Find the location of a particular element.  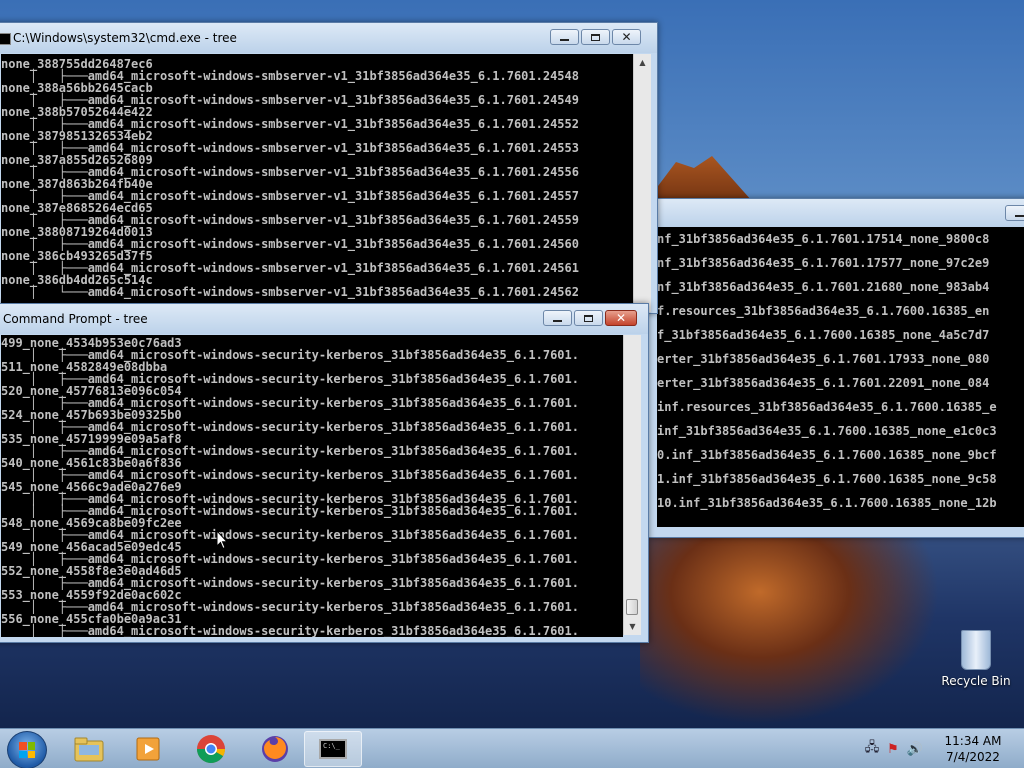

taskbar: C:\_ 🖧 ⚑ 🔊 11:34 AM 7/4/2022 is located at coordinates (512, 748).